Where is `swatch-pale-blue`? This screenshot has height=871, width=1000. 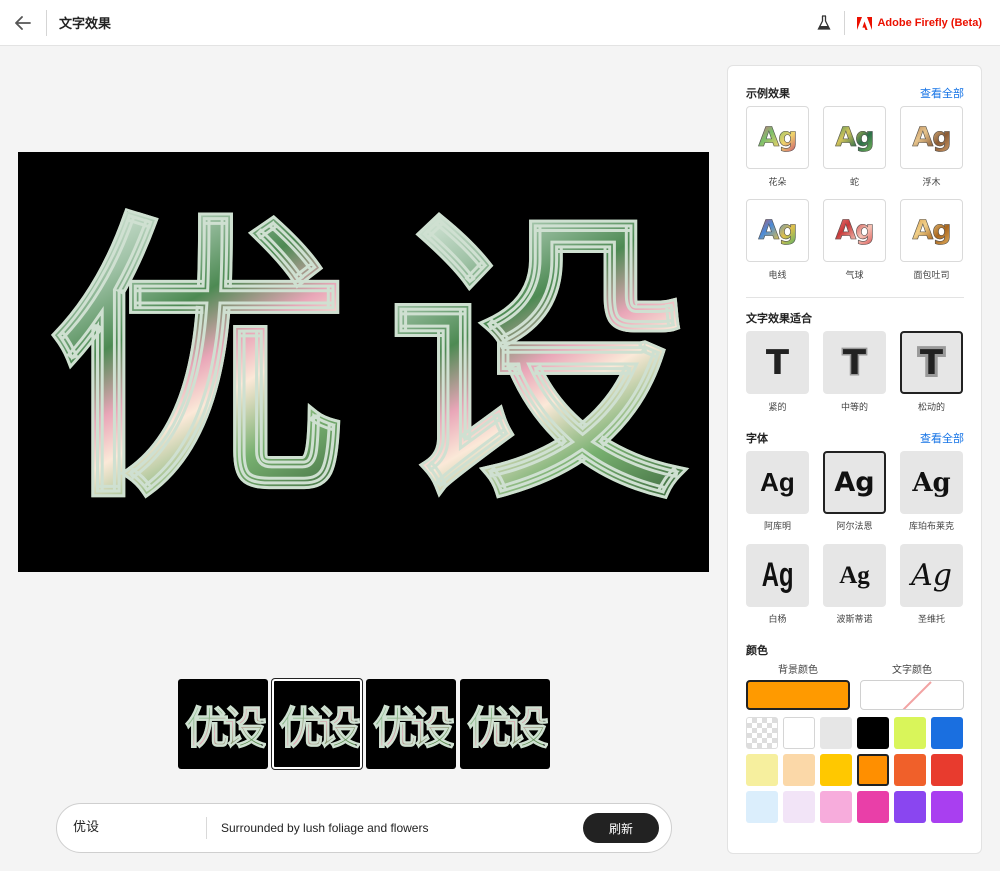 swatch-pale-blue is located at coordinates (762, 807).